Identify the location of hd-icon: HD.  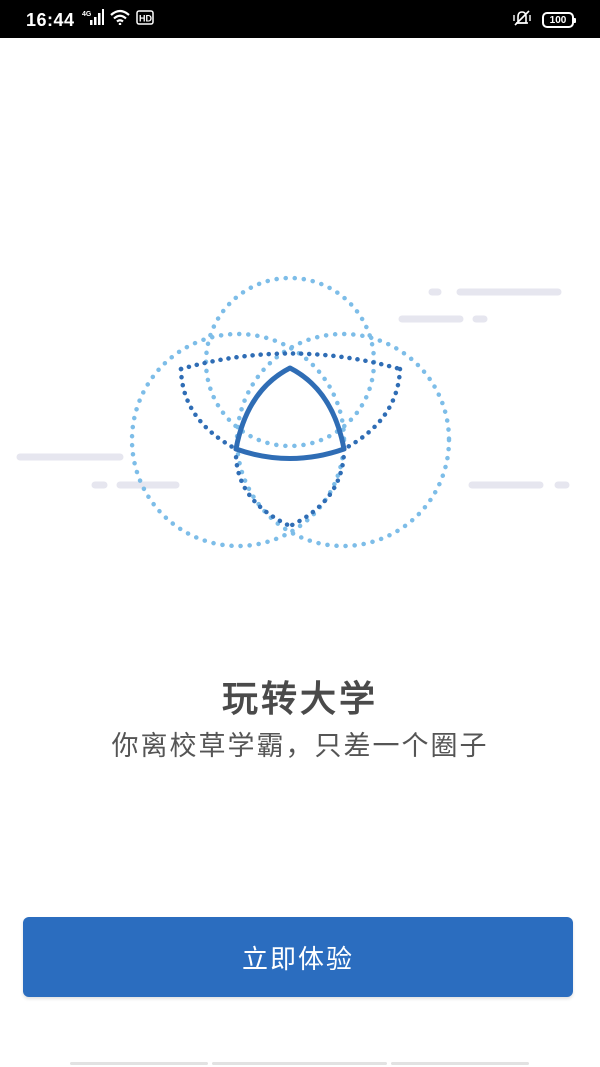
(145, 19).